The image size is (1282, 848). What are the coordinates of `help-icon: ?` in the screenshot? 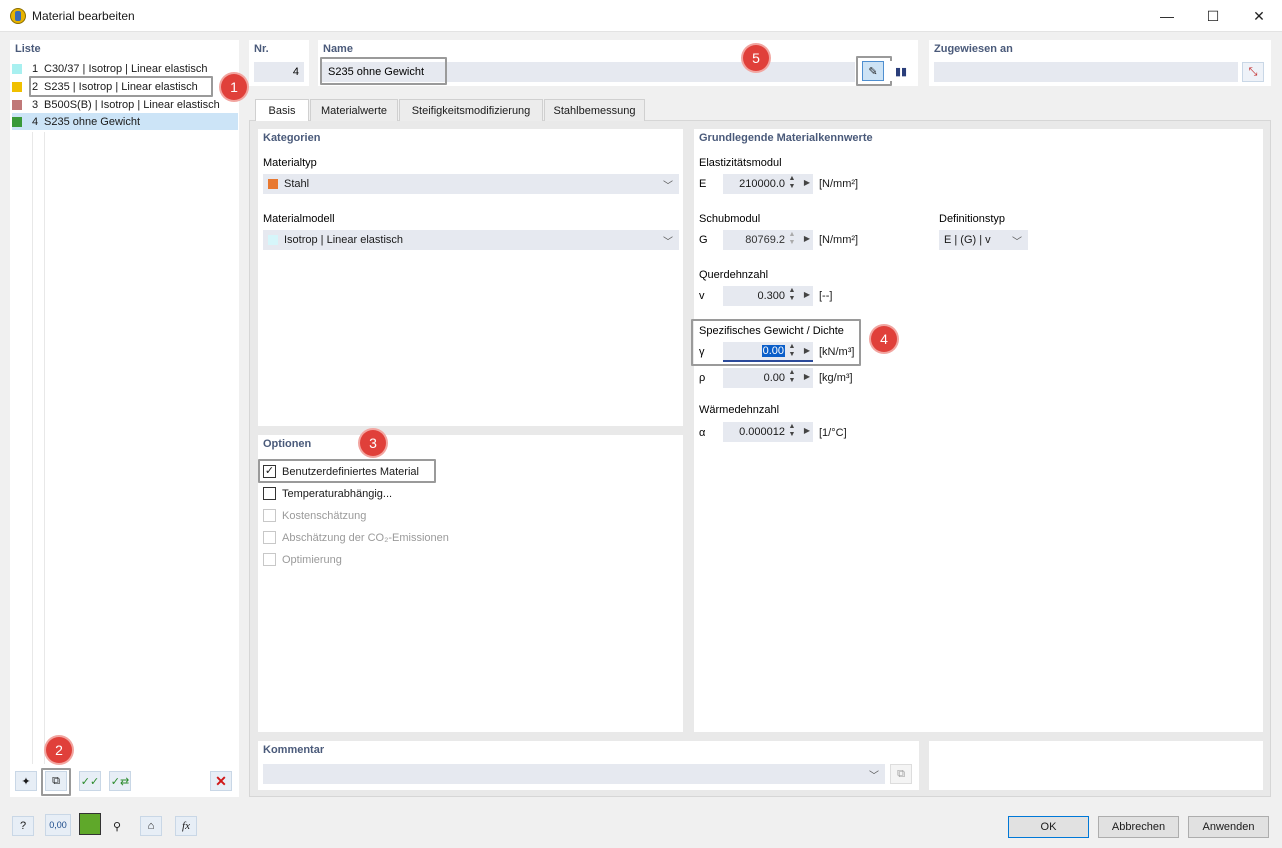 It's located at (23, 826).